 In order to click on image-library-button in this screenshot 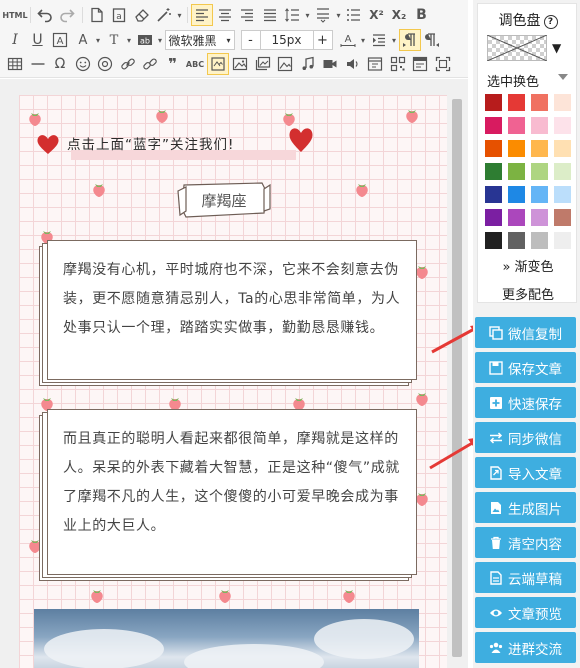, I will do `click(285, 64)`.